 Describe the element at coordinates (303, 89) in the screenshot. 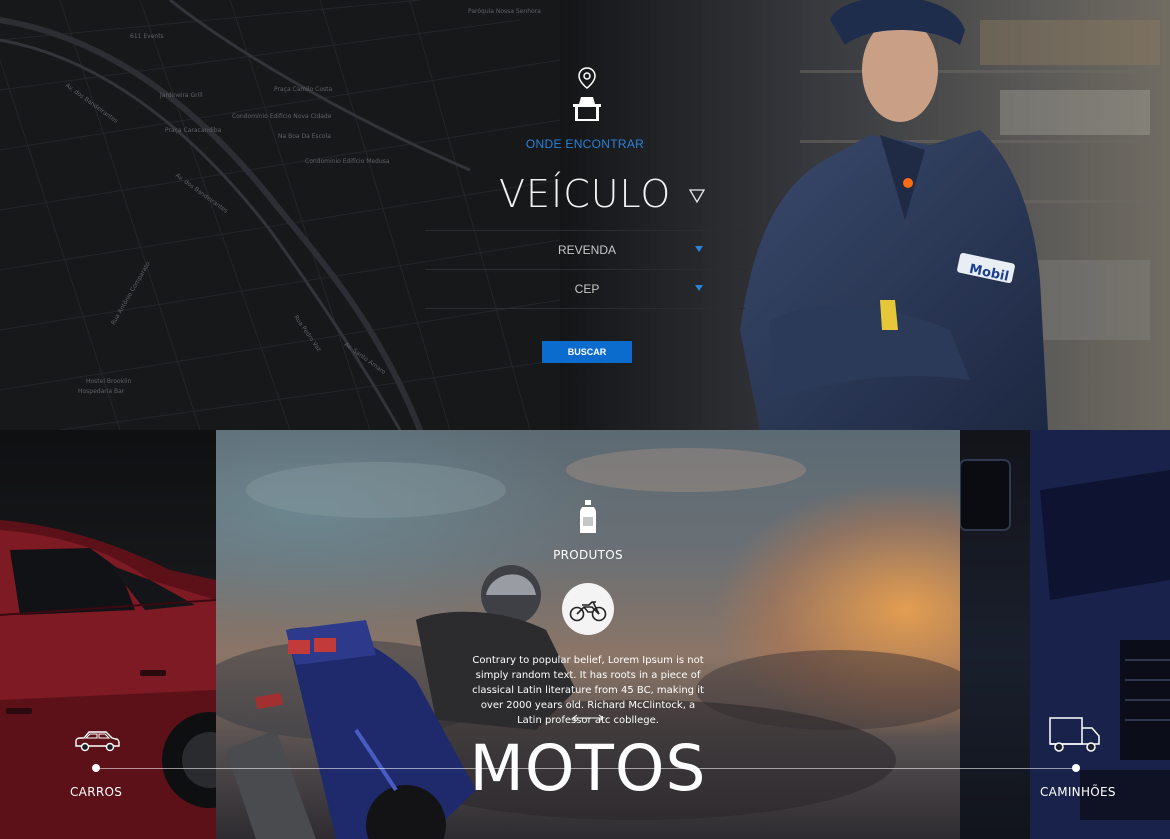

I see `map-label: Praça Camilo Costa` at that location.